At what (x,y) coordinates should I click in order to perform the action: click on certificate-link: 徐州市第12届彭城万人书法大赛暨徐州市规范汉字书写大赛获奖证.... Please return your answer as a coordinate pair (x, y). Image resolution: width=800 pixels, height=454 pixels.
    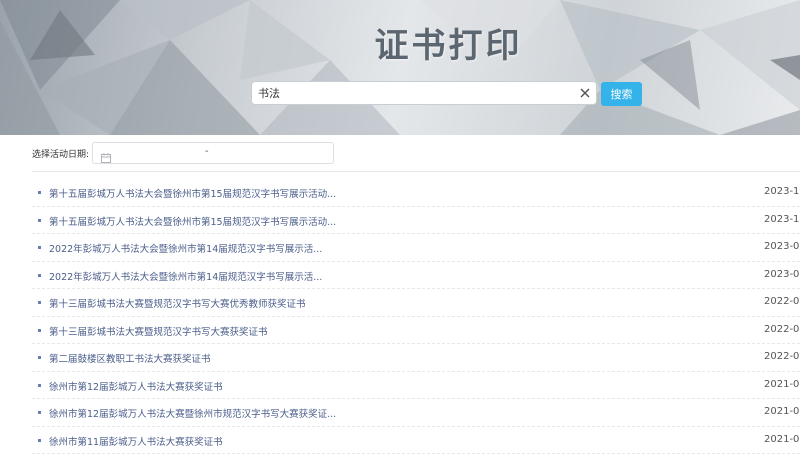
    Looking at the image, I should click on (192, 413).